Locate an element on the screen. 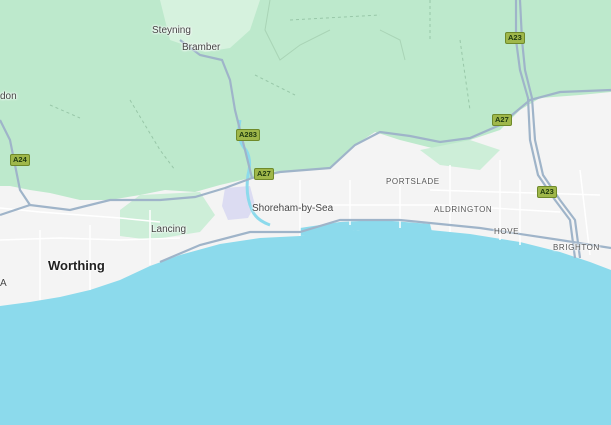  road-shield-a283: A283 is located at coordinates (248, 135).